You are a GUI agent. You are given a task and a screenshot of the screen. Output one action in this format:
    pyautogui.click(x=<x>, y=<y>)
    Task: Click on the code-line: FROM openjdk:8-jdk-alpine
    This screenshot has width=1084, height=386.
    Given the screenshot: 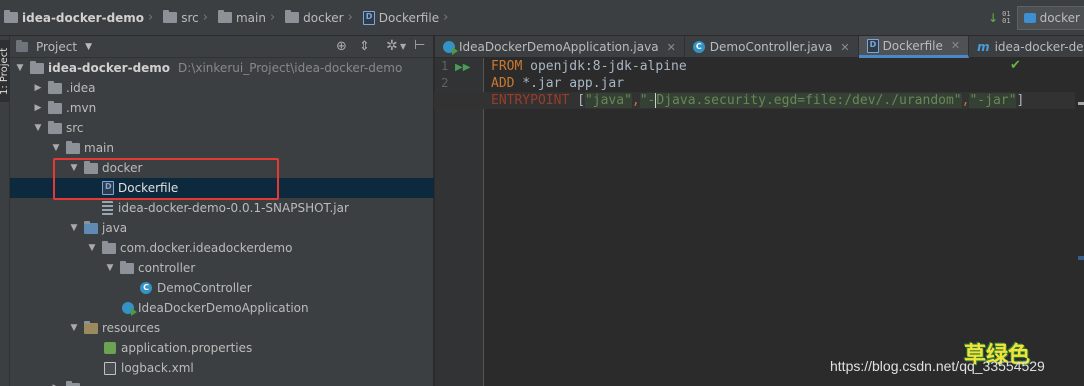 What is the action you would take?
    pyautogui.click(x=589, y=66)
    